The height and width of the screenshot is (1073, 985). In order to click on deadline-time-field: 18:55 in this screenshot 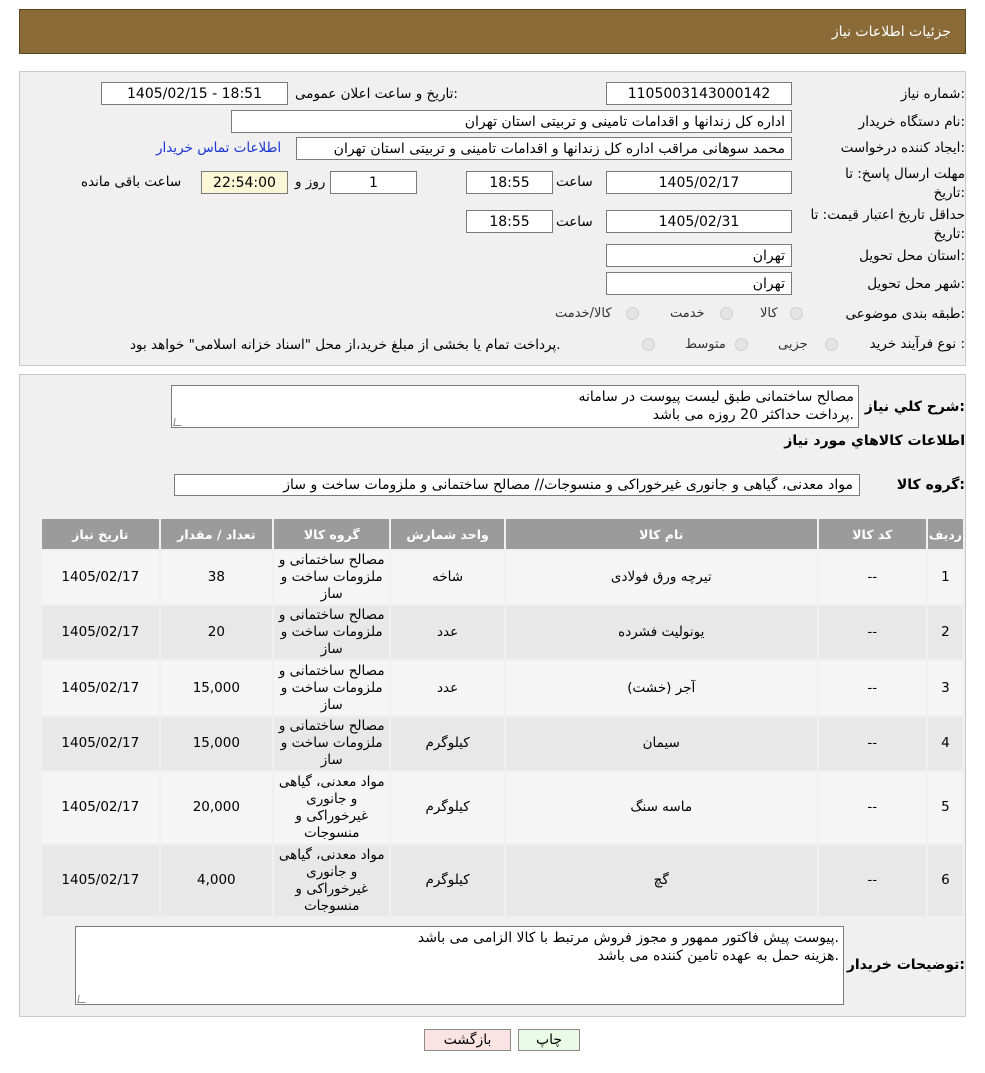, I will do `click(509, 182)`.